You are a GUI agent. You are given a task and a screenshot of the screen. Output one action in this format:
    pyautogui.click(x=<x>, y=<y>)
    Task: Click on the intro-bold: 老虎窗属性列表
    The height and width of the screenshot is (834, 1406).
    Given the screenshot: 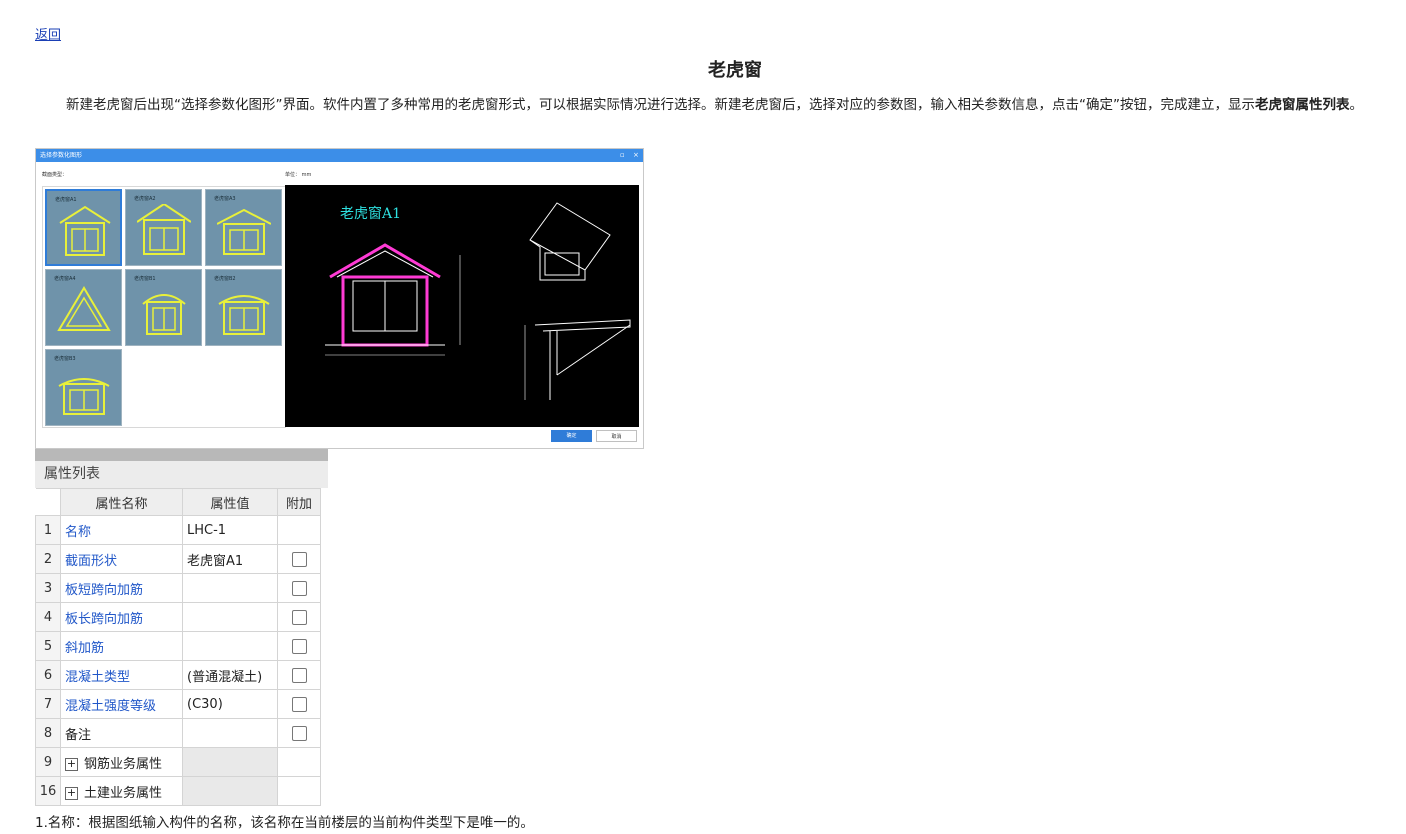 What is the action you would take?
    pyautogui.click(x=1302, y=105)
    